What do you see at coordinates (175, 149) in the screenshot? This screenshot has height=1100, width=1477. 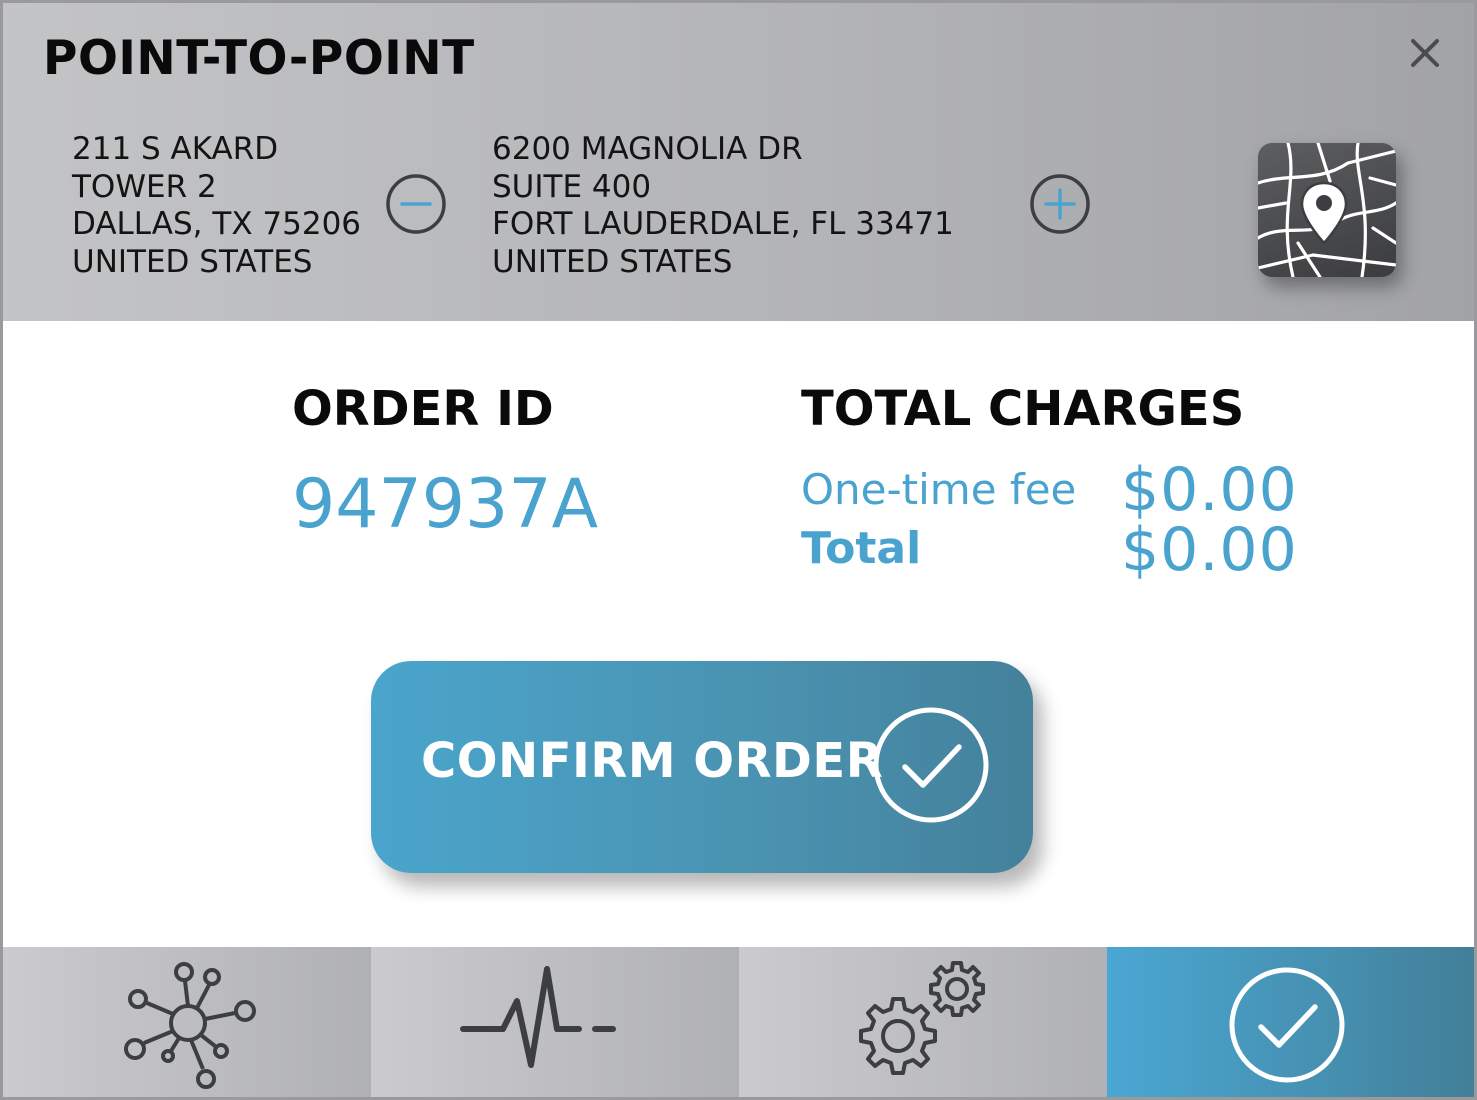 I see `address-line: 211 S AKARD` at bounding box center [175, 149].